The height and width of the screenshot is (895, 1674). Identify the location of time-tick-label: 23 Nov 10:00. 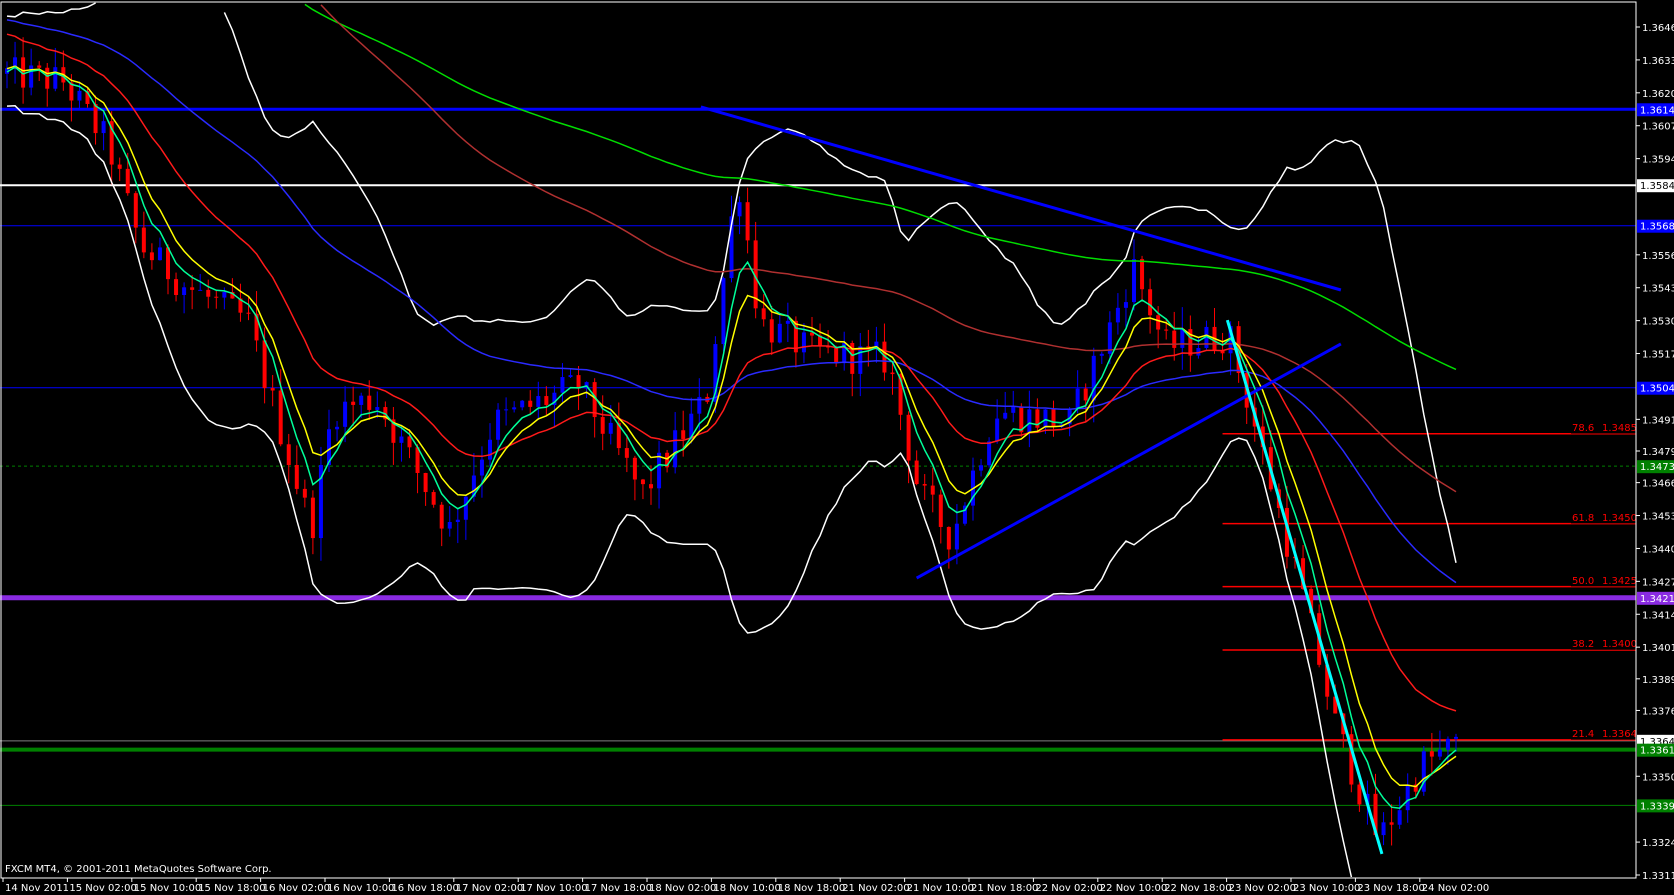
(1326, 888).